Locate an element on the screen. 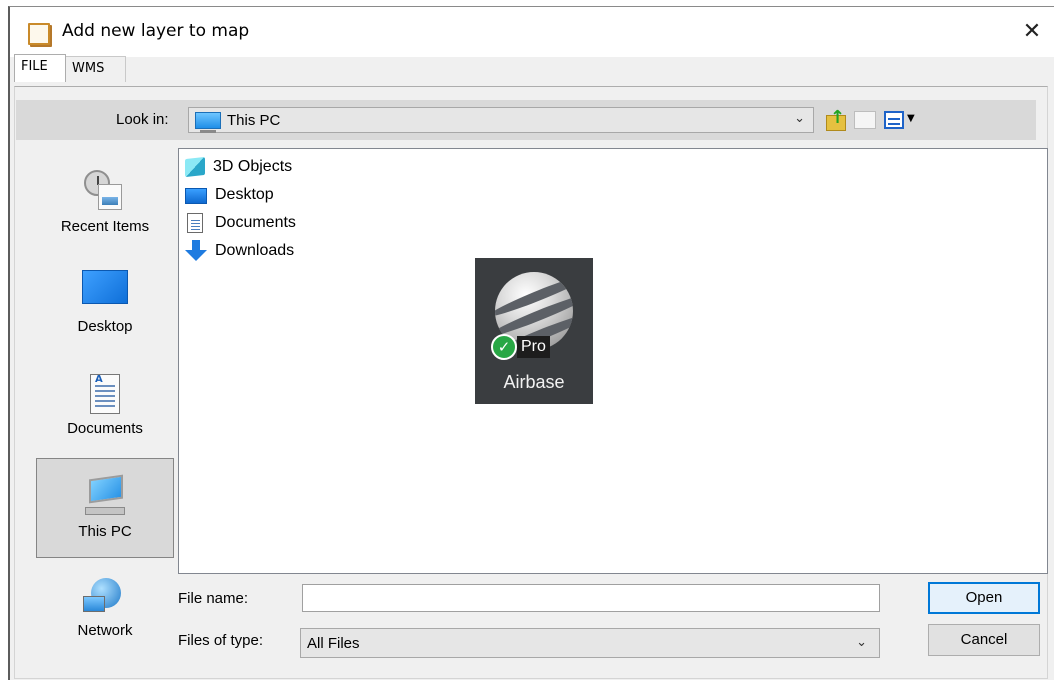  downloads-icon is located at coordinates (196, 251).